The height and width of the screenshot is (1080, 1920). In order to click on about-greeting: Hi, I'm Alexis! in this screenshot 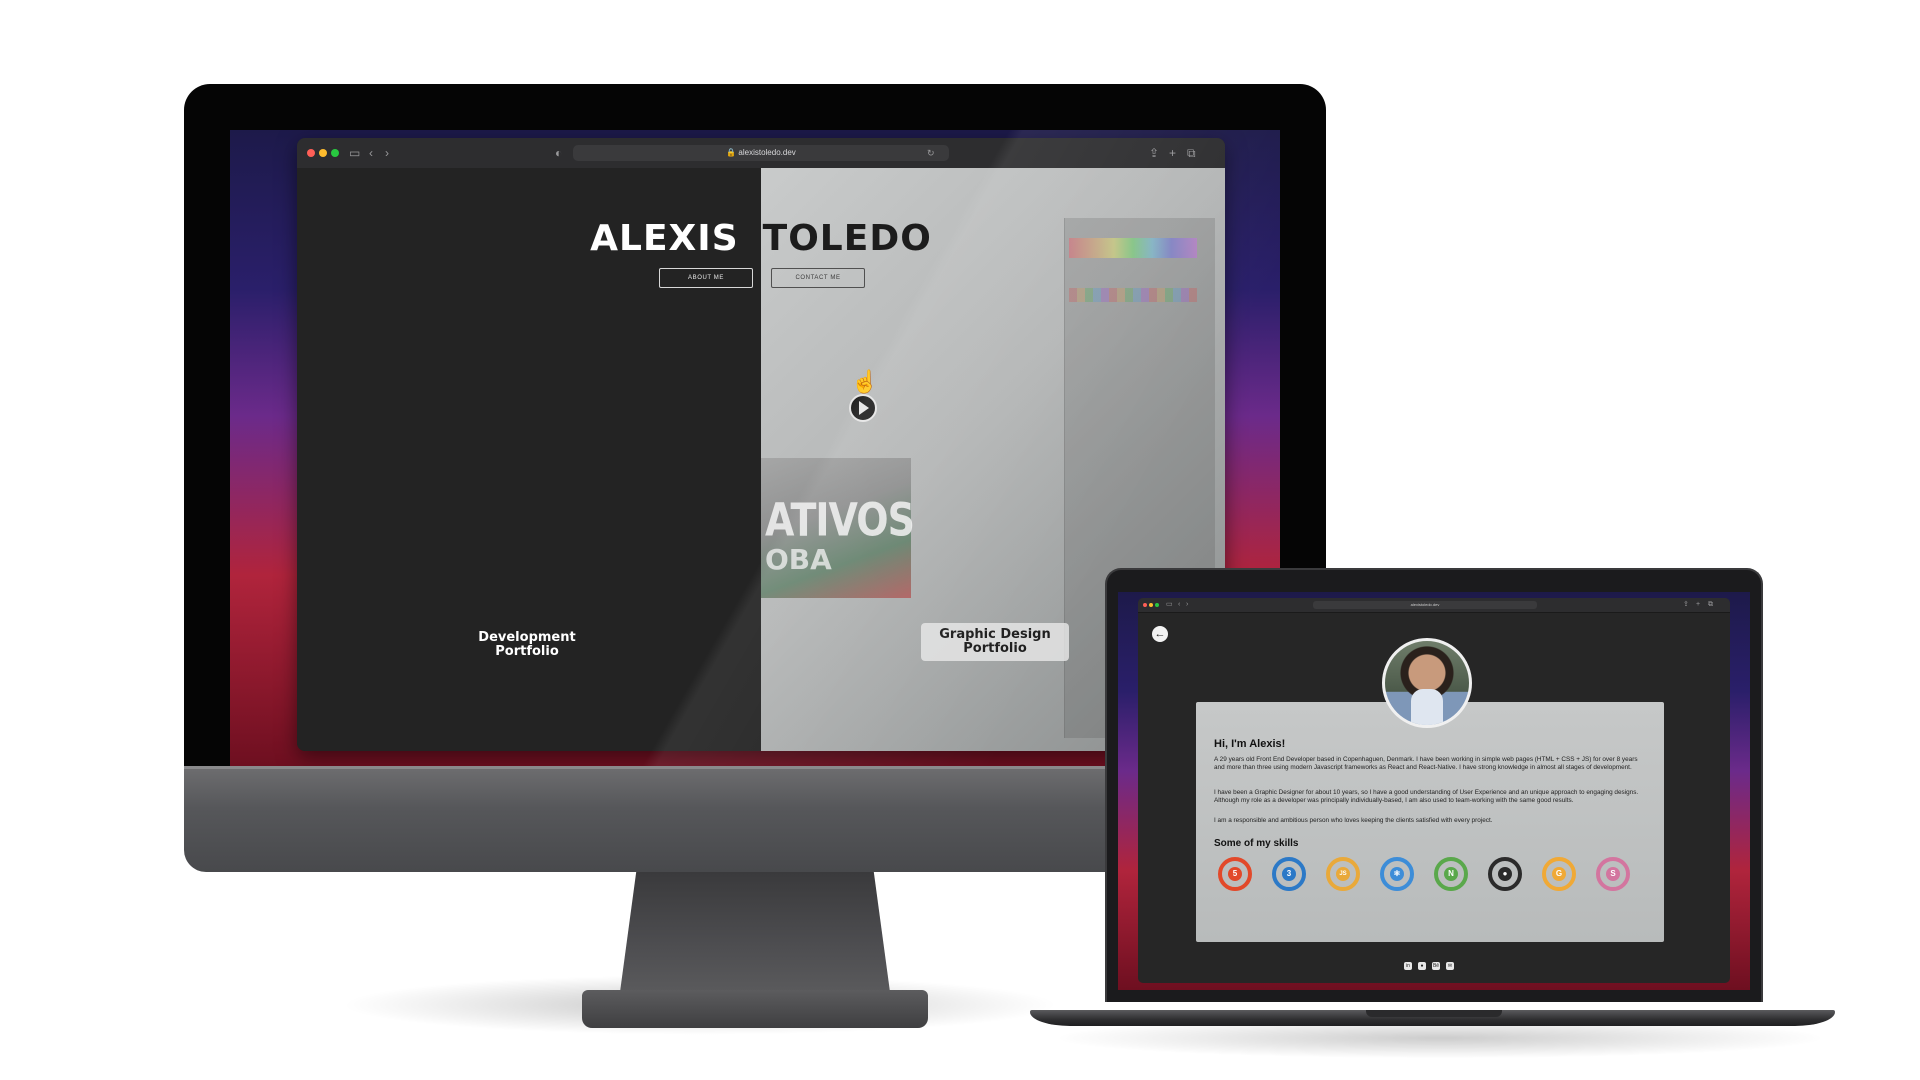, I will do `click(1250, 744)`.